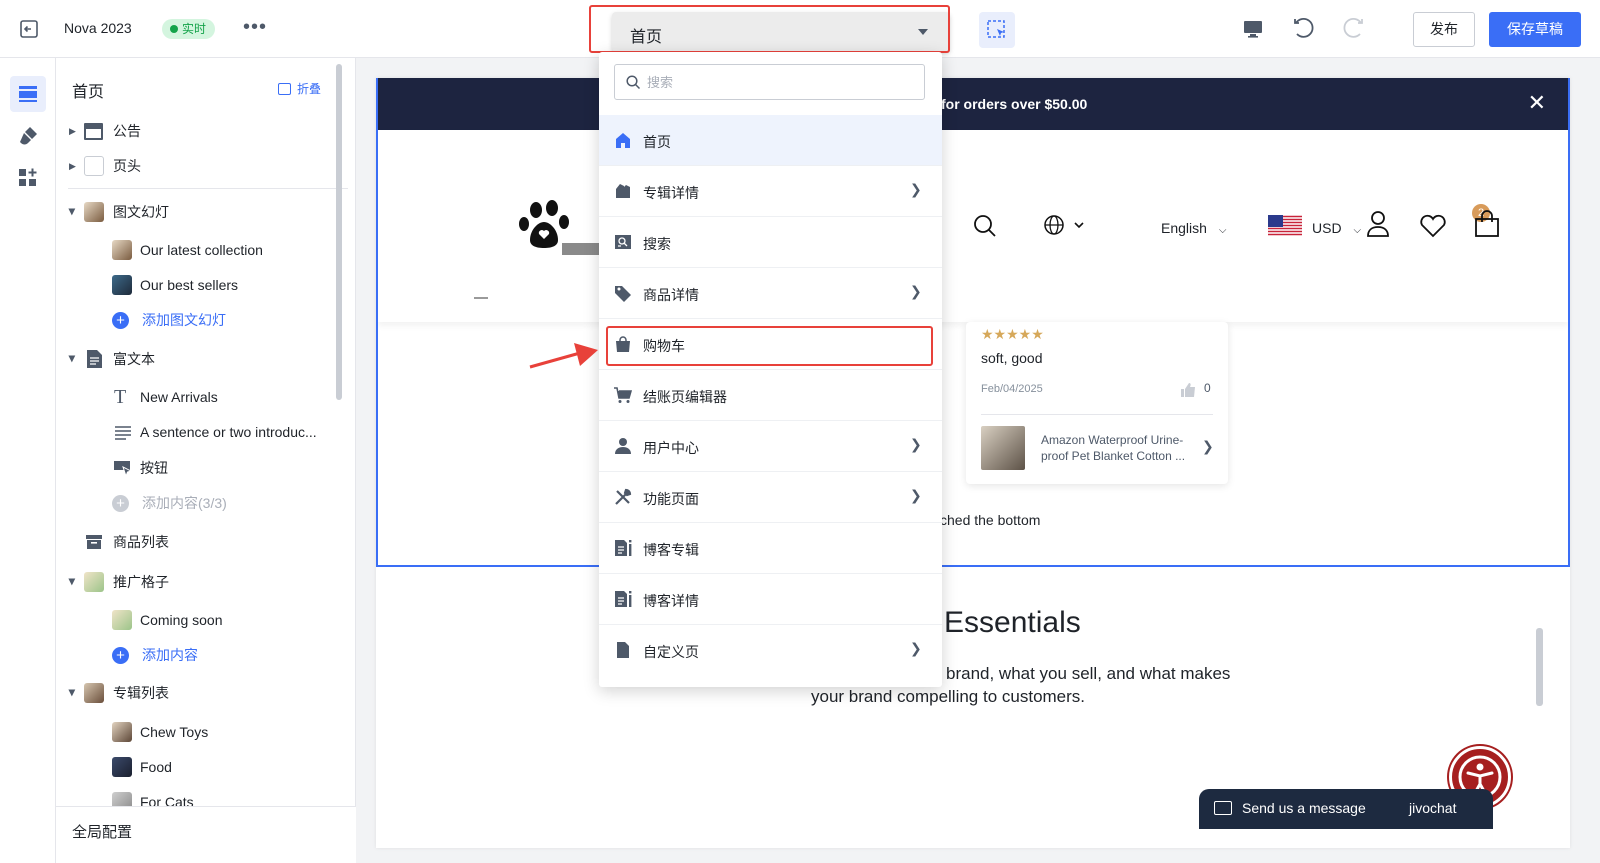 Image resolution: width=1600 pixels, height=863 pixels. What do you see at coordinates (299, 88) in the screenshot?
I see `collapse-button: 折叠` at bounding box center [299, 88].